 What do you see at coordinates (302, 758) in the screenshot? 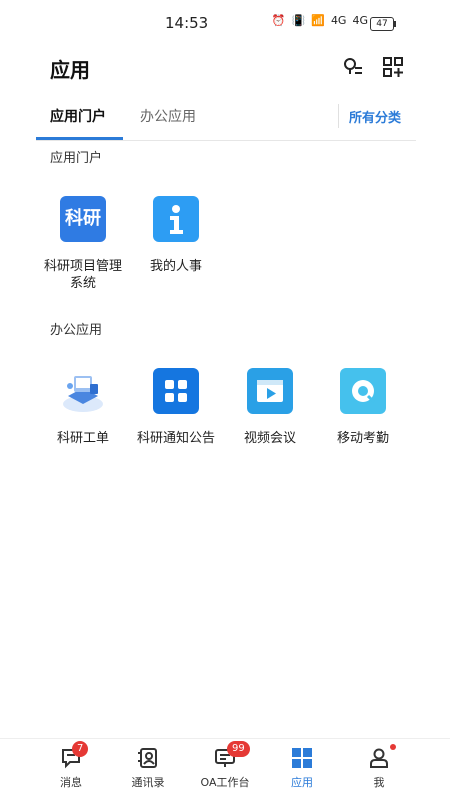
I see `apps-grid-icon` at bounding box center [302, 758].